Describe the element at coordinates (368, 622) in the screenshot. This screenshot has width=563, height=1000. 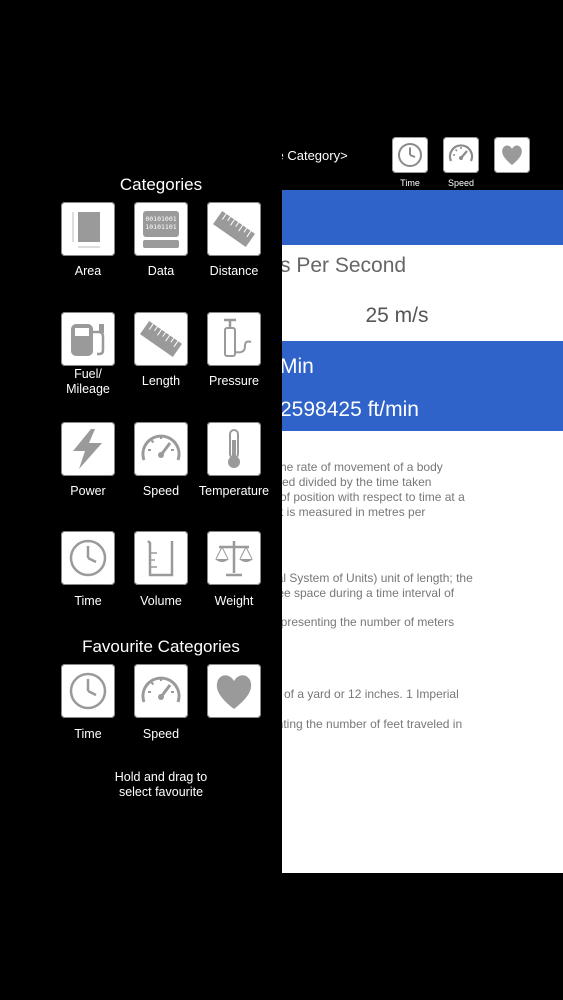
I see `description-line: representing the number of meters` at that location.